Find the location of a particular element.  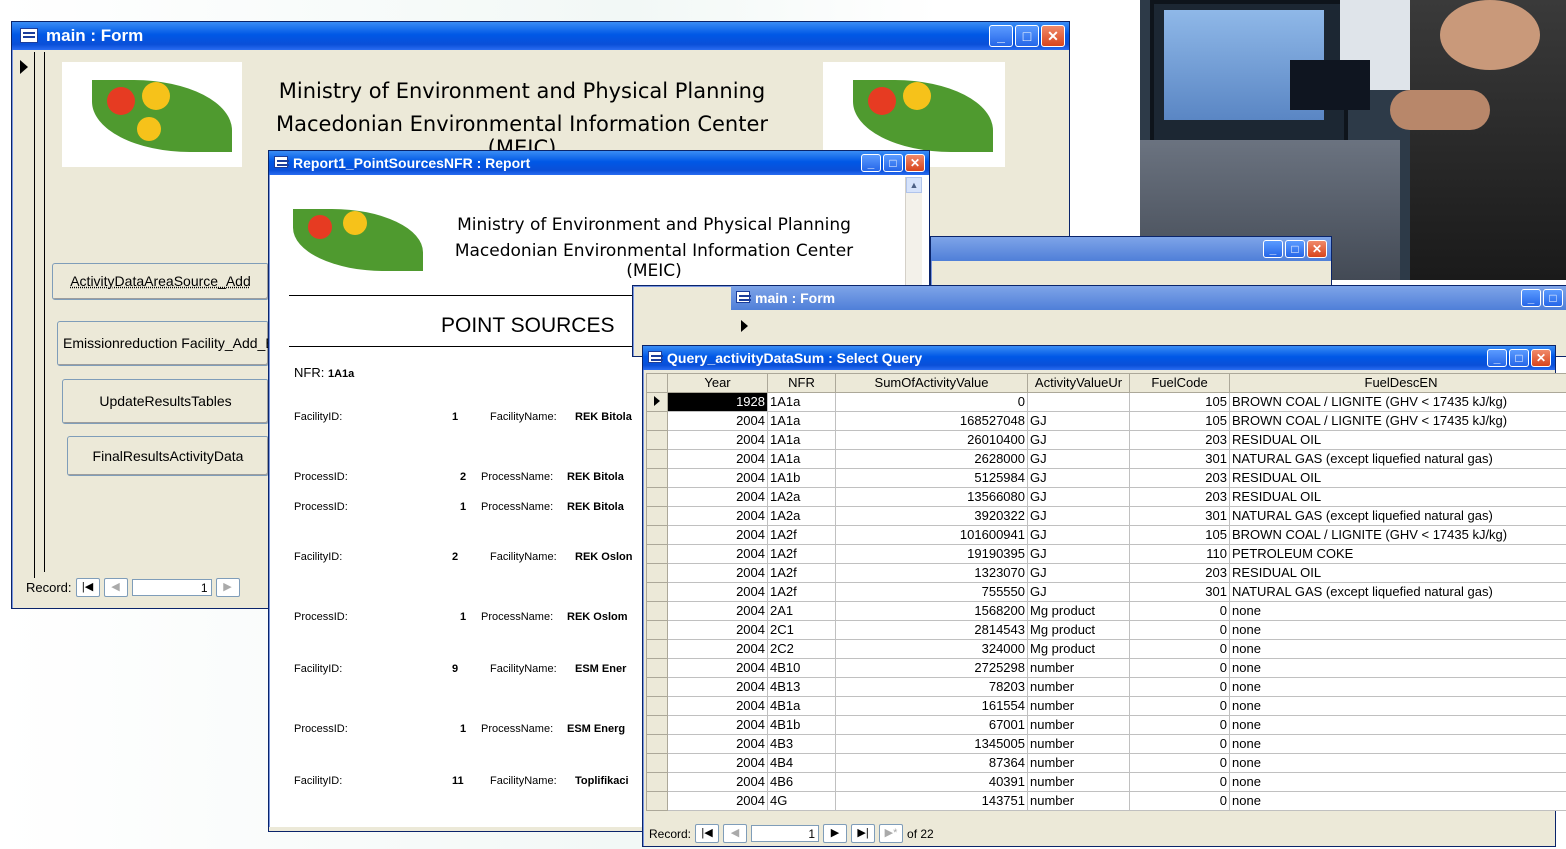

table-row: 2004 4B13 78203 number 0 none is located at coordinates (1106, 687).